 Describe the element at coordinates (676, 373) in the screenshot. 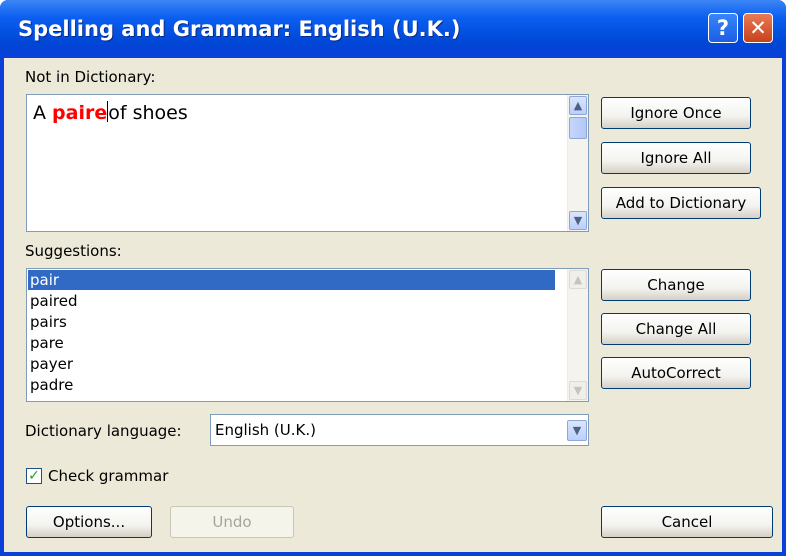

I see `autocorrect-button: AutoCorrect` at that location.